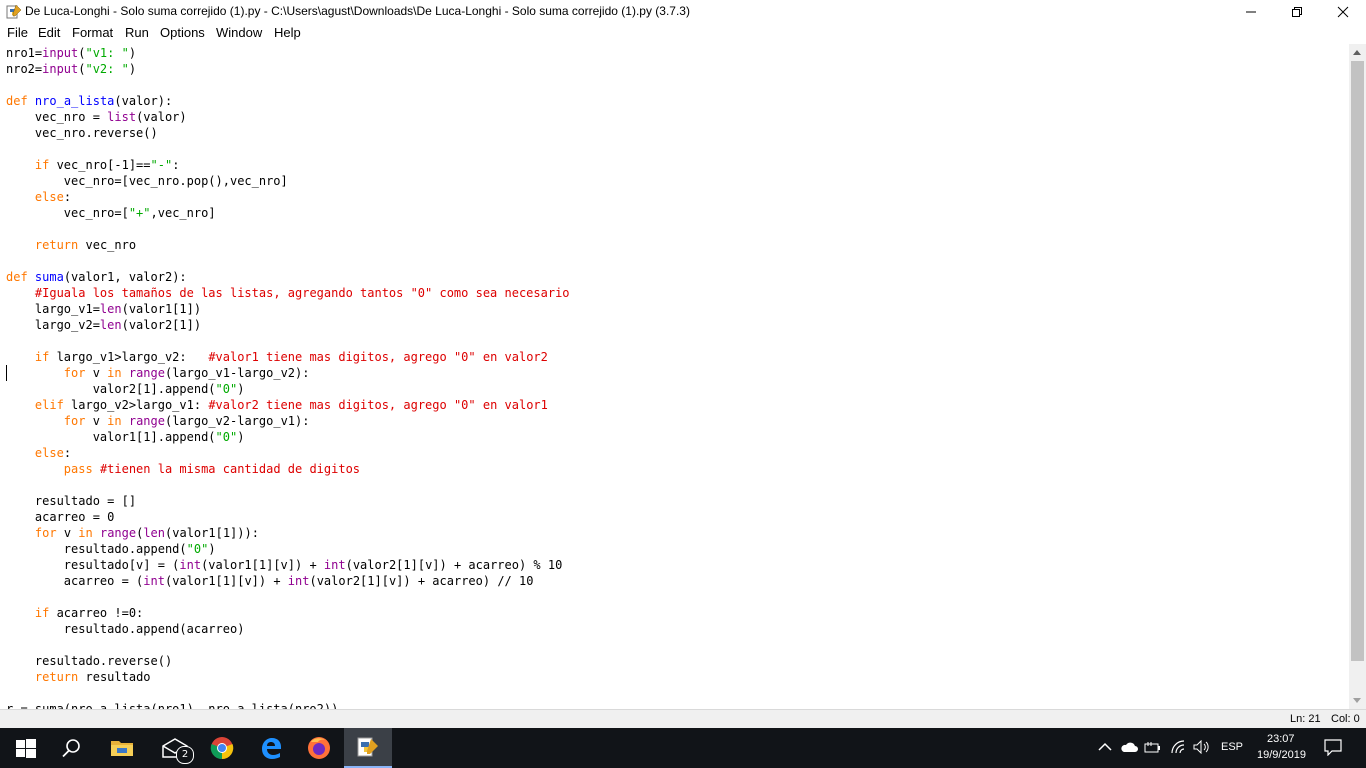  I want to click on code-line: vec_nro=["+",vec_nro], so click(288, 213).